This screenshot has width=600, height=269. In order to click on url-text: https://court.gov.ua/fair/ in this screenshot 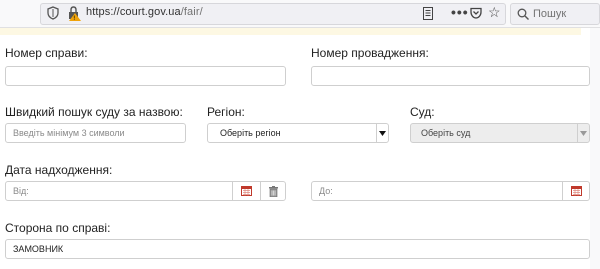, I will do `click(144, 12)`.